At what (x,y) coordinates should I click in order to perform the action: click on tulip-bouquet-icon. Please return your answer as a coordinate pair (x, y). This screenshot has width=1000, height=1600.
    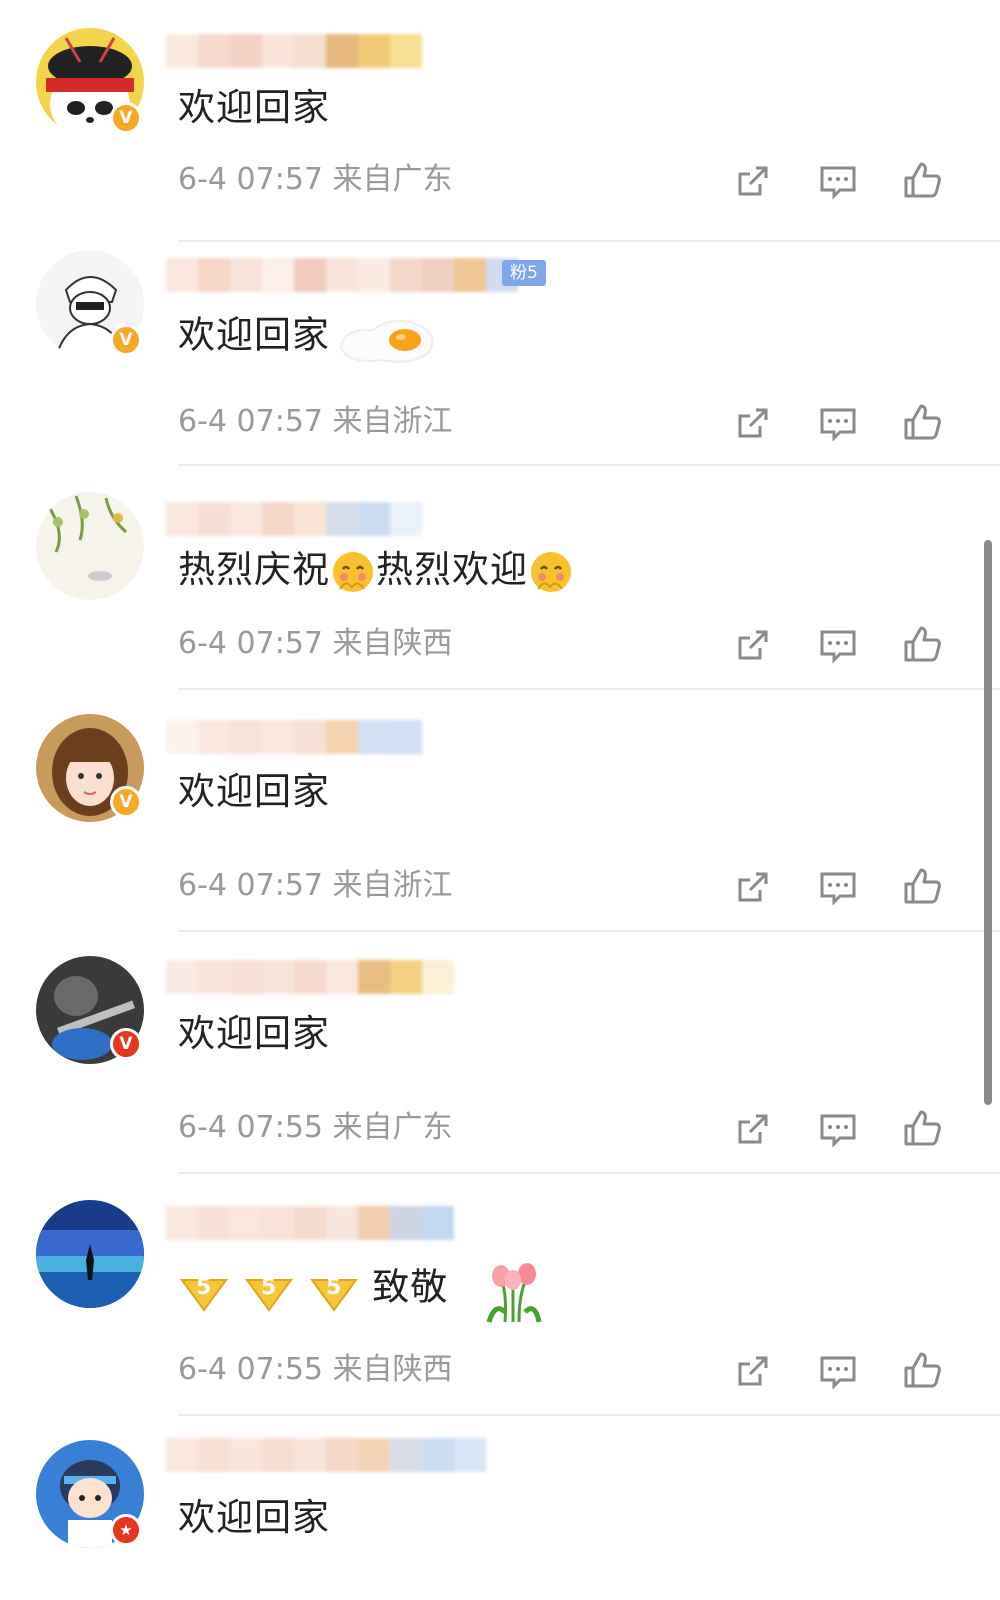
    Looking at the image, I should click on (514, 1293).